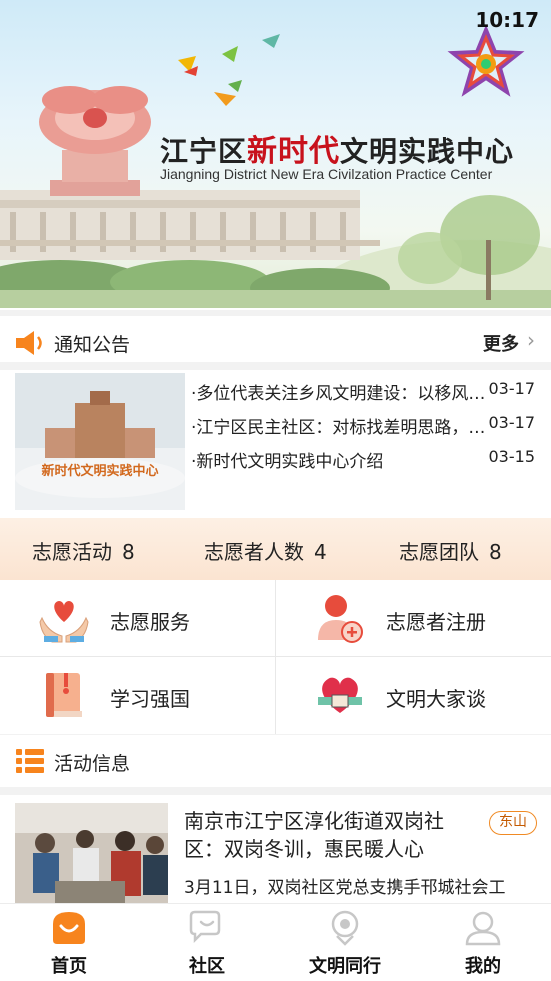 The width and height of the screenshot is (551, 981). I want to click on user-add-icon, so click(340, 619).